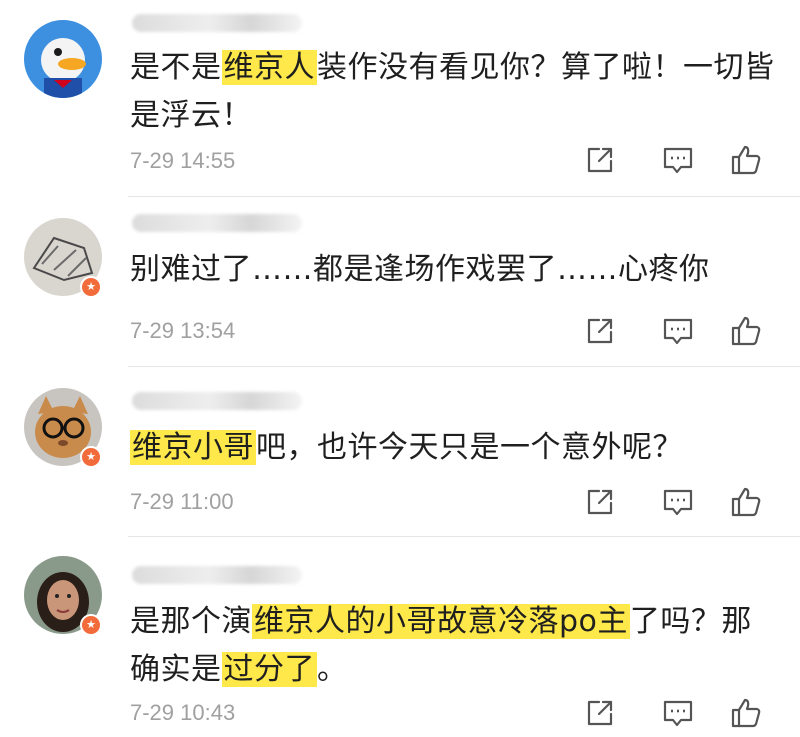 The width and height of the screenshot is (800, 737). Describe the element at coordinates (453, 92) in the screenshot. I see `comment-text: 是不是维京人装作没有看见你？算了啦！一切皆是浮云！` at that location.